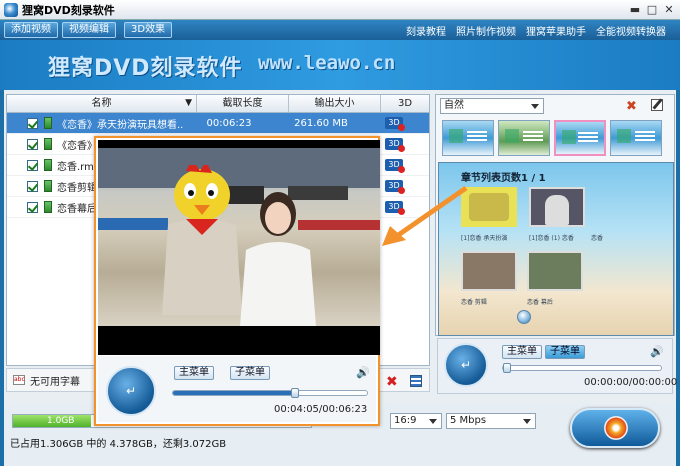 The width and height of the screenshot is (680, 466). Describe the element at coordinates (551, 238) in the screenshot. I see `chapter-label: [1]恋香 (1) 恋香` at that location.